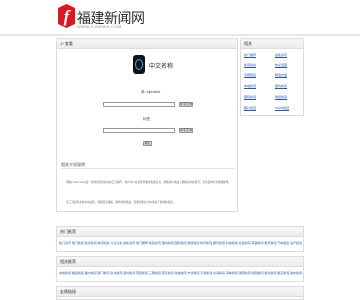 The width and height of the screenshot is (360, 300). Describe the element at coordinates (151, 92) in the screenshot. I see `search-label-1: 英: Alphabet` at that location.